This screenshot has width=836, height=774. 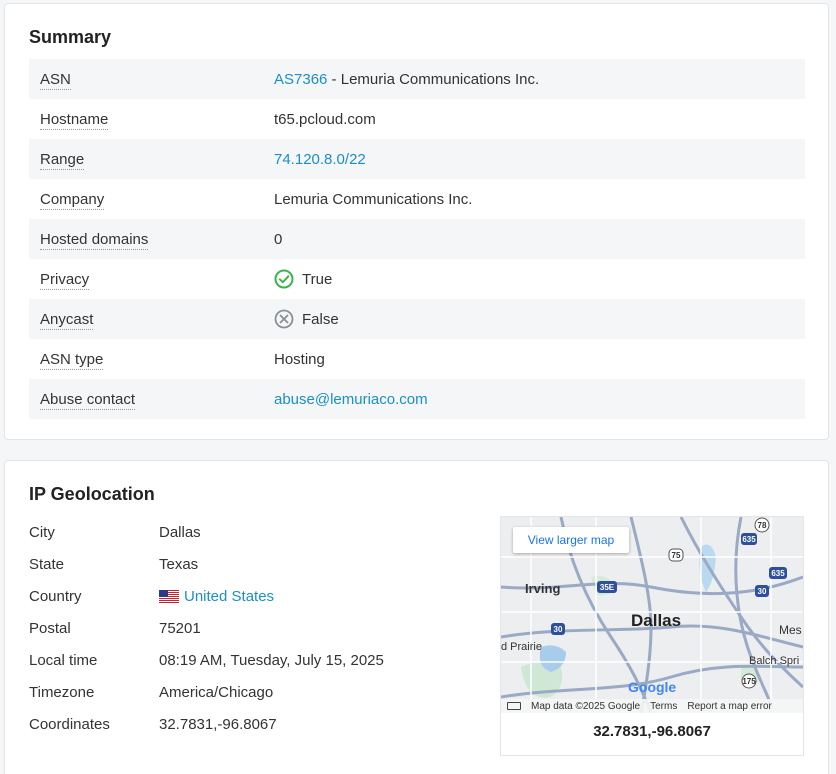 What do you see at coordinates (67, 320) in the screenshot?
I see `anycast-key: Anycast` at bounding box center [67, 320].